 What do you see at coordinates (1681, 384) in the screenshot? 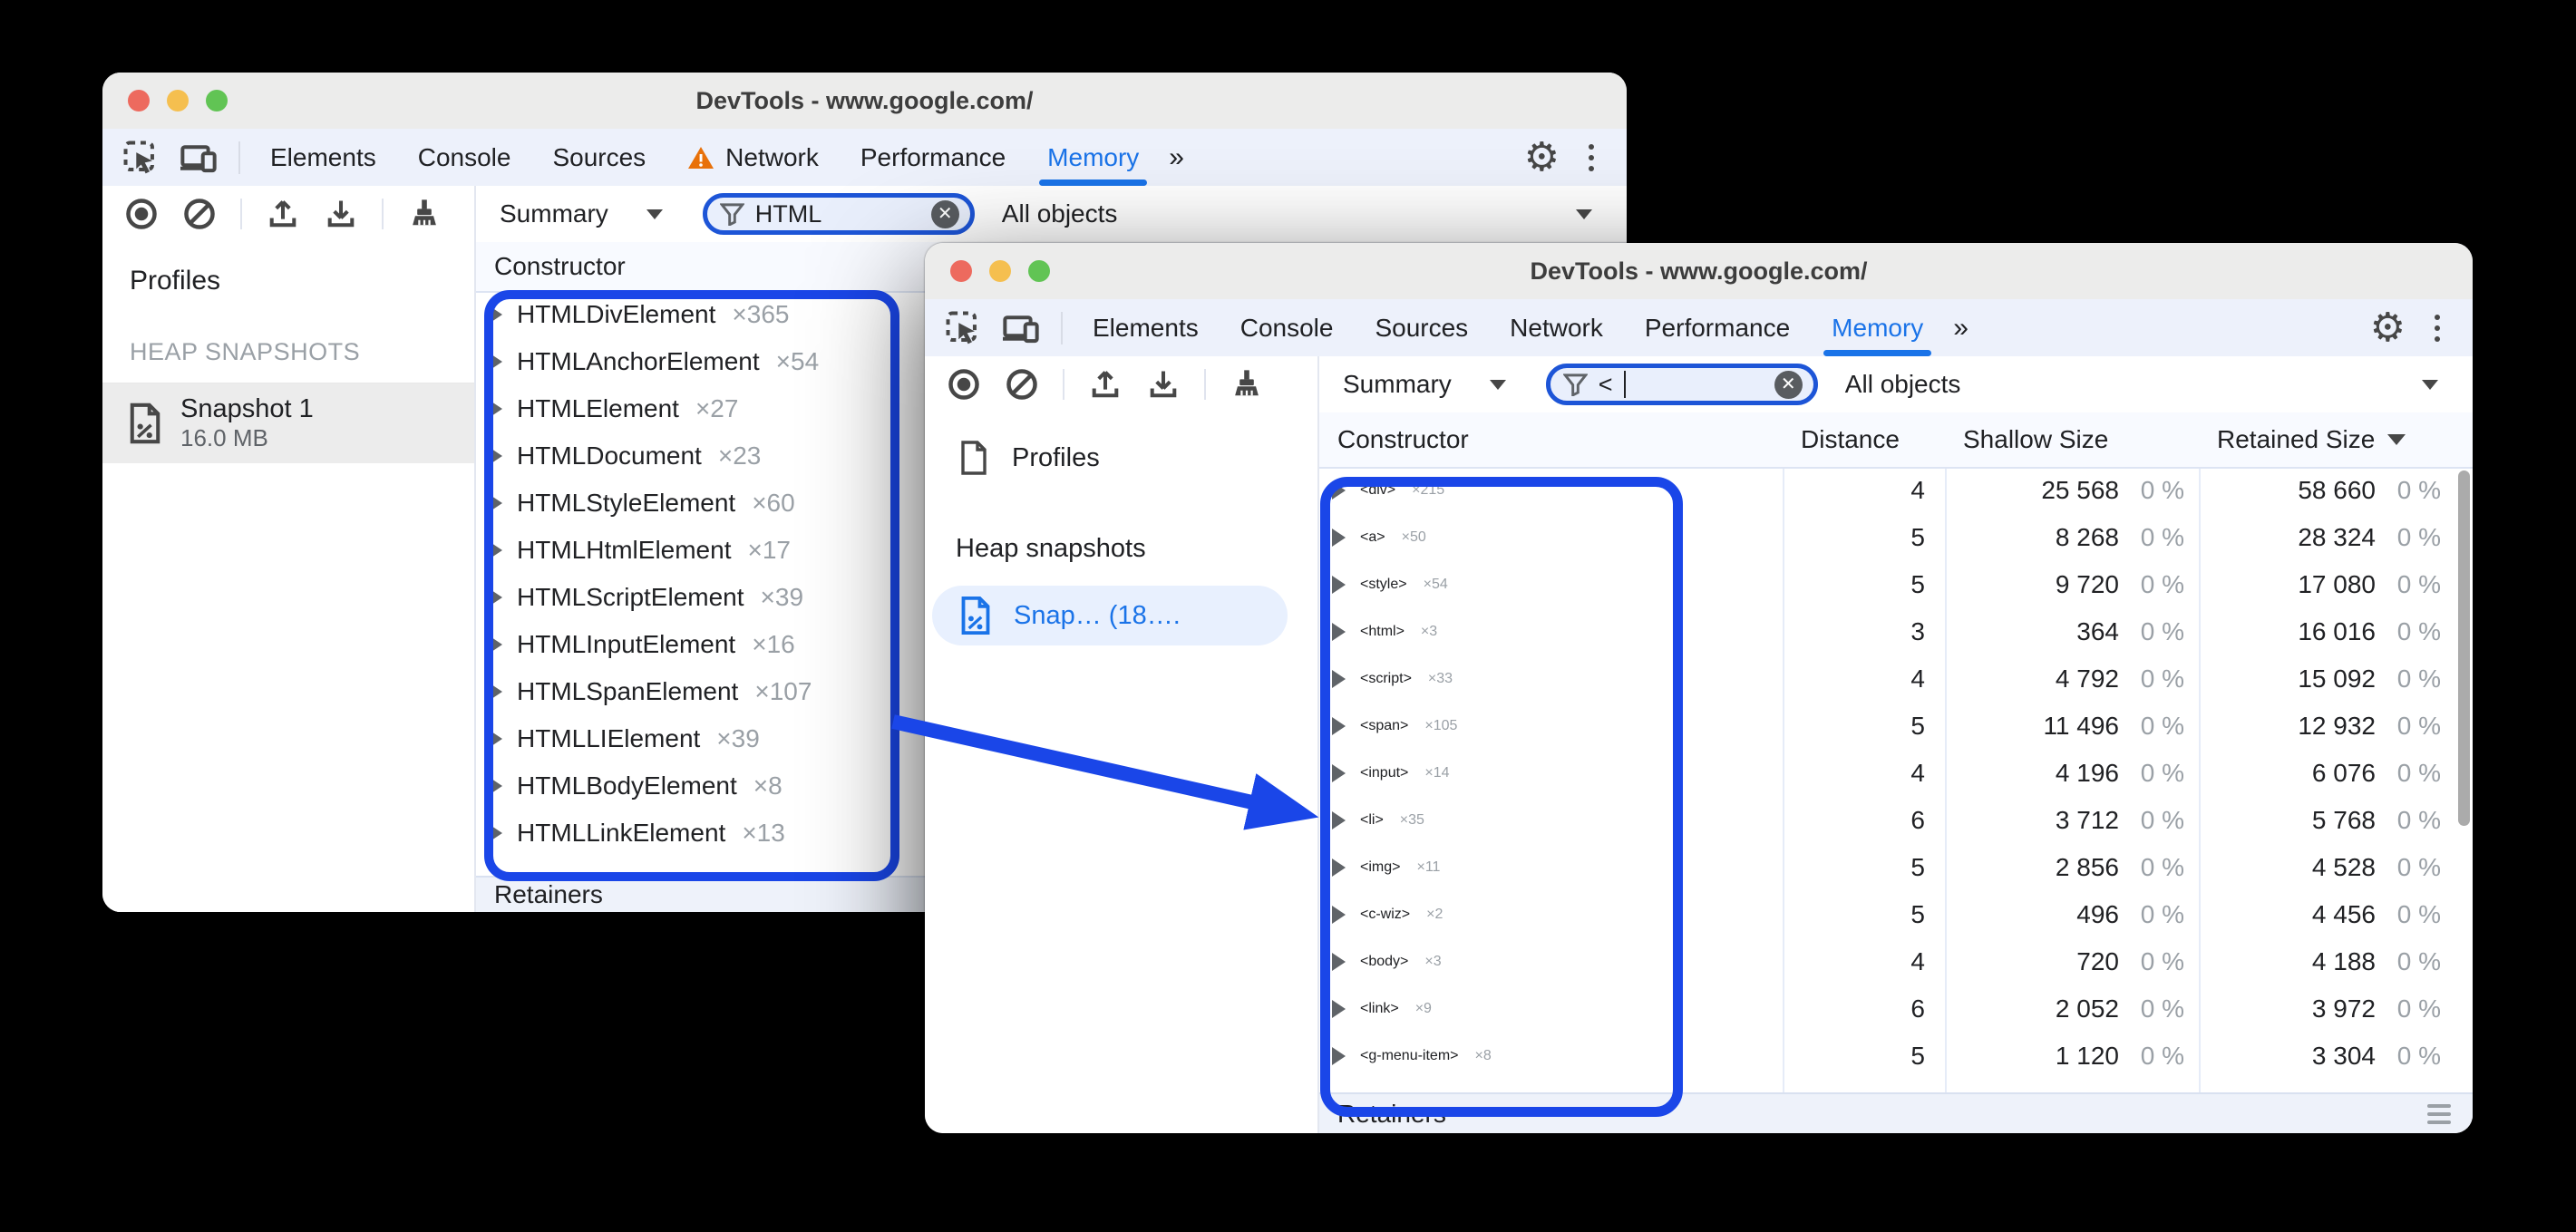
I see `class-filter-input: < ✕` at bounding box center [1681, 384].